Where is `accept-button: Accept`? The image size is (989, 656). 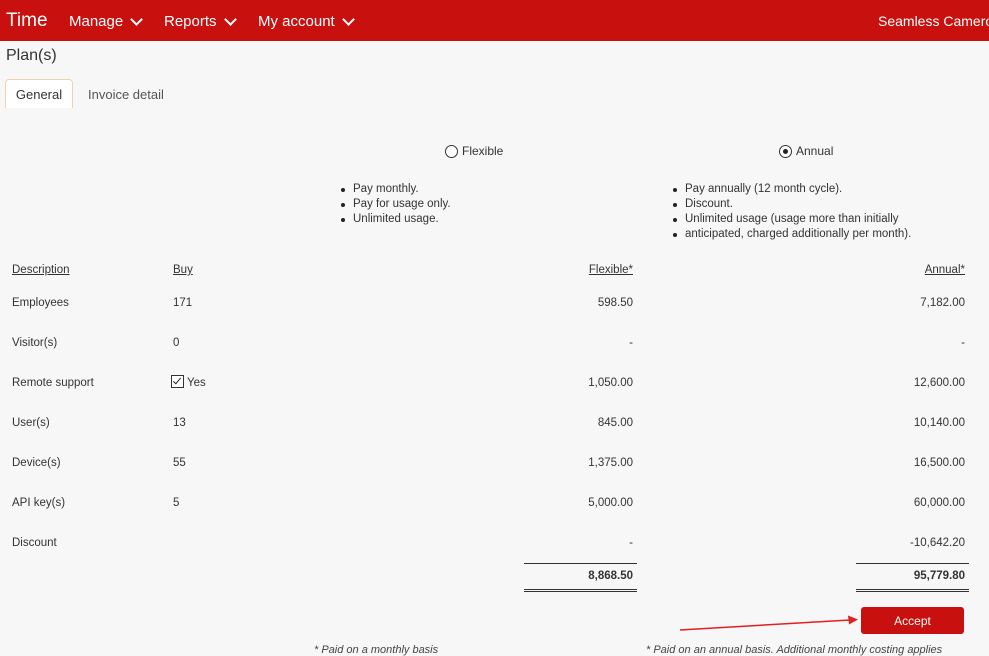 accept-button: Accept is located at coordinates (912, 620).